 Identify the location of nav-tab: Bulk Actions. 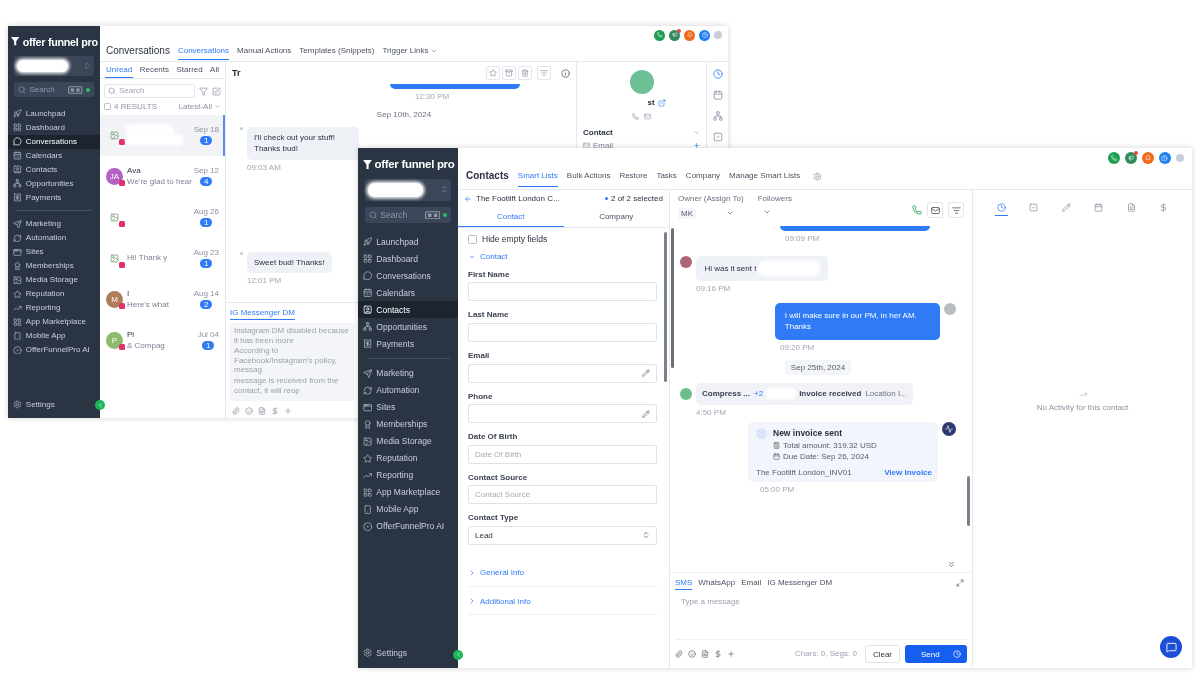
(588, 176).